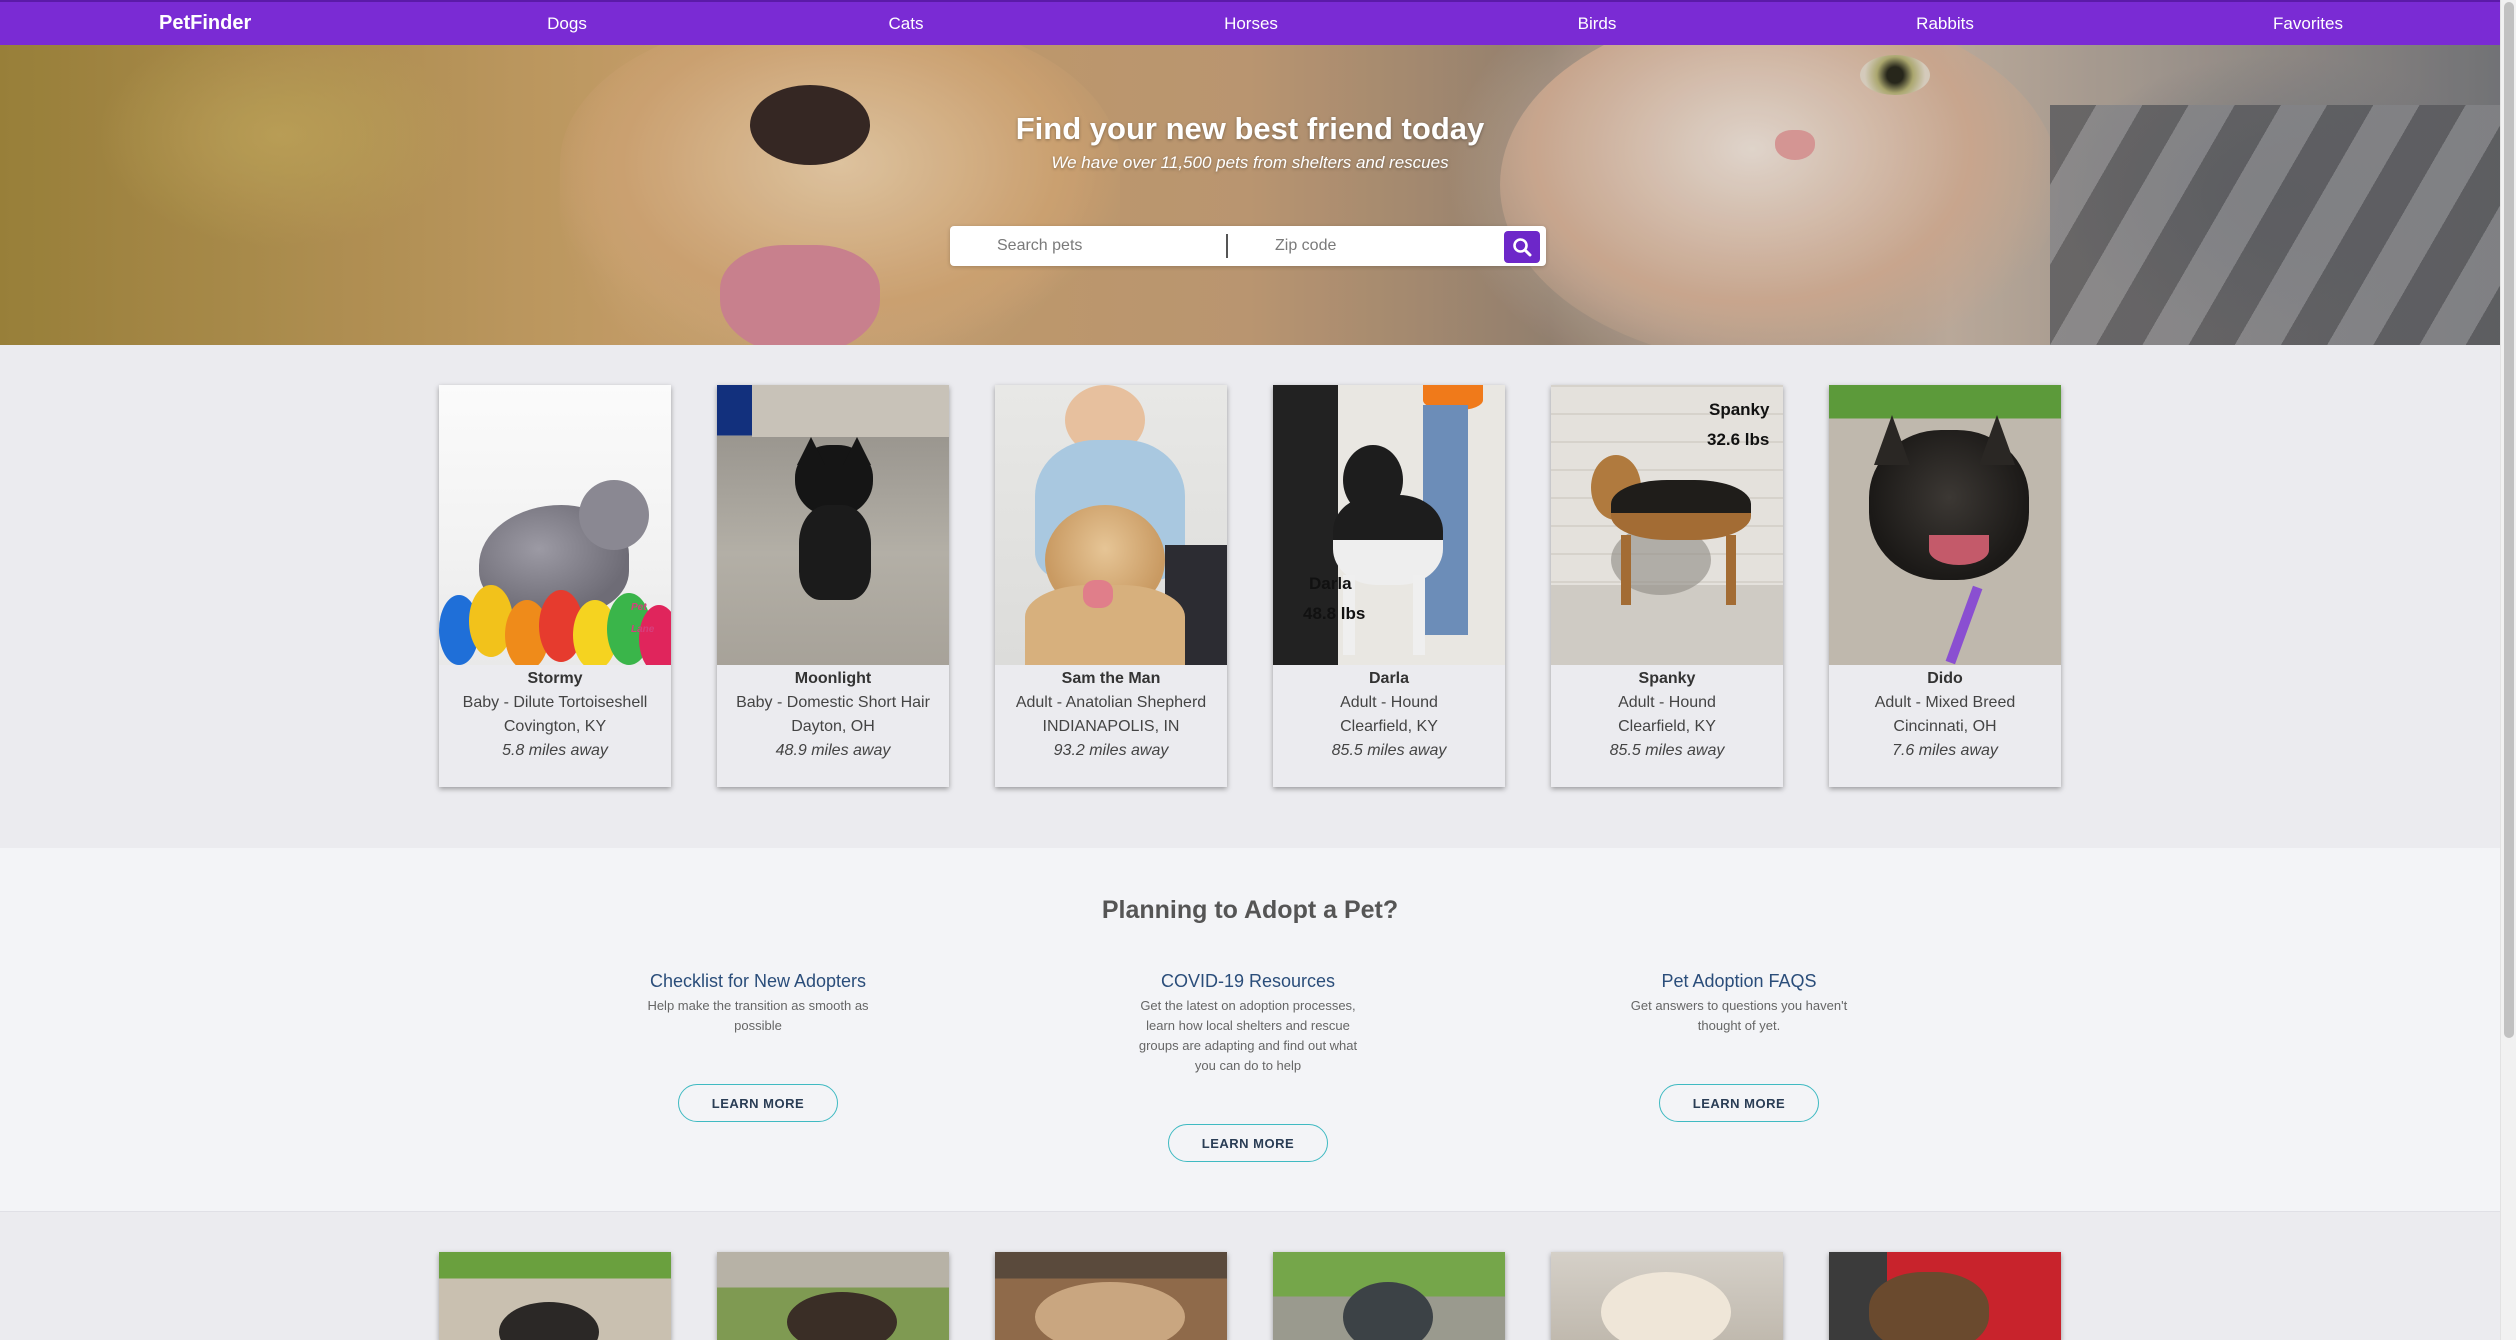  Describe the element at coordinates (1945, 726) in the screenshot. I see `pet-location: Cincinnati, OH` at that location.